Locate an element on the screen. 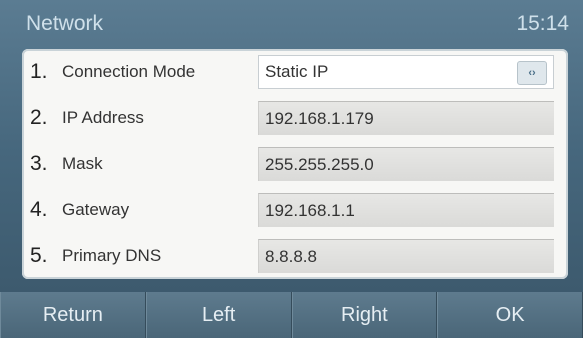 The height and width of the screenshot is (338, 583). left-button: Left is located at coordinates (218, 315).